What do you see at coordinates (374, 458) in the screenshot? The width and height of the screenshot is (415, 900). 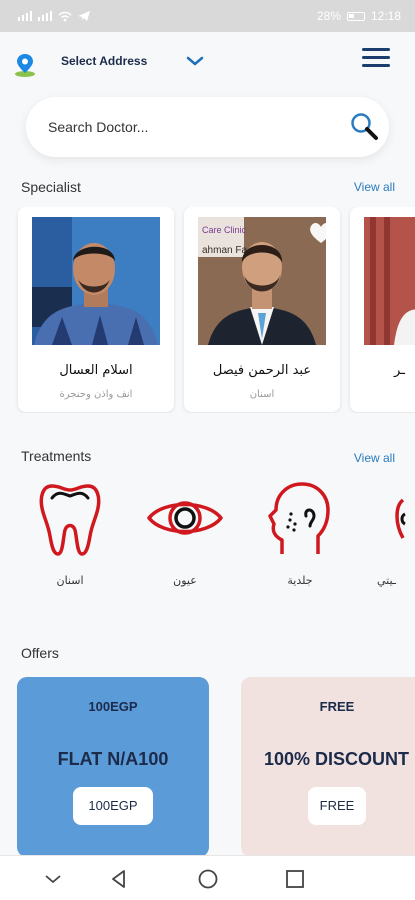 I see `treatments-view-all-link: View all` at bounding box center [374, 458].